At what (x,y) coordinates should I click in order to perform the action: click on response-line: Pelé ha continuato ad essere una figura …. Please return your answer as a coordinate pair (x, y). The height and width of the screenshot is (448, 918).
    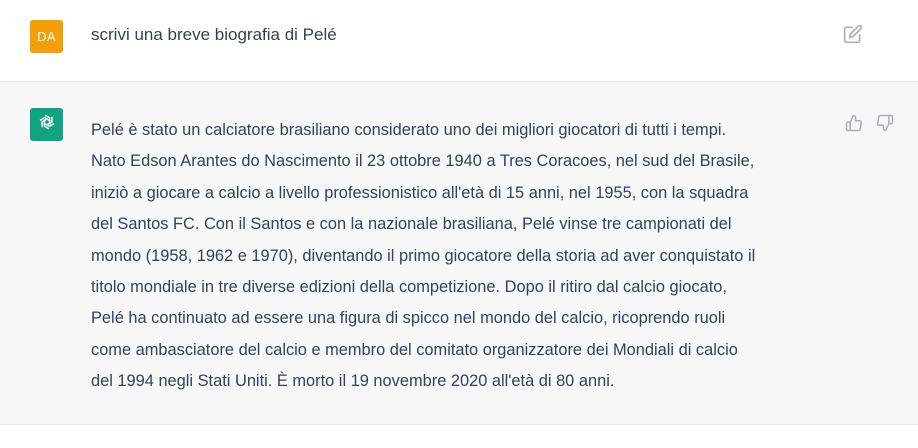
    Looking at the image, I should click on (408, 318).